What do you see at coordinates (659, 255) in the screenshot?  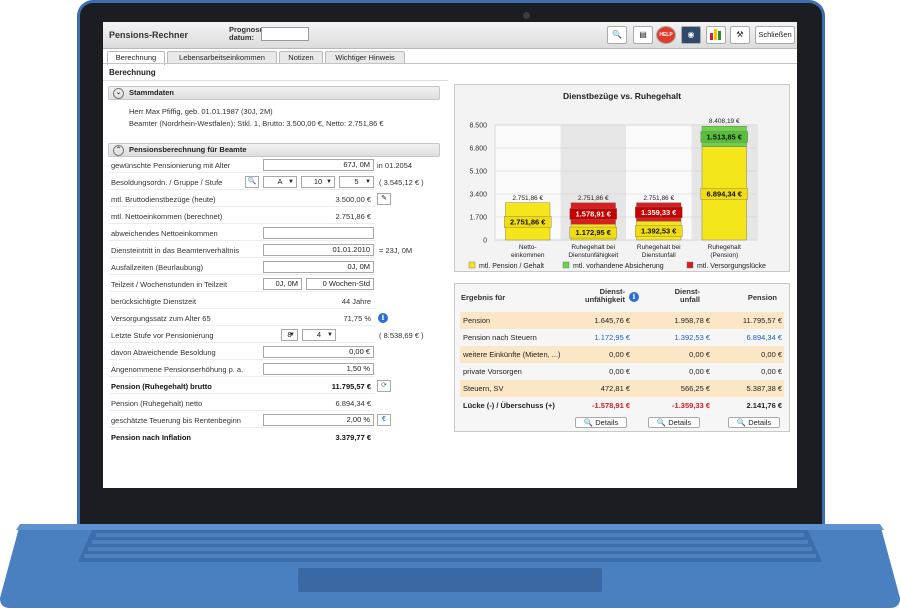 I see `category-label: Dienstunfall` at bounding box center [659, 255].